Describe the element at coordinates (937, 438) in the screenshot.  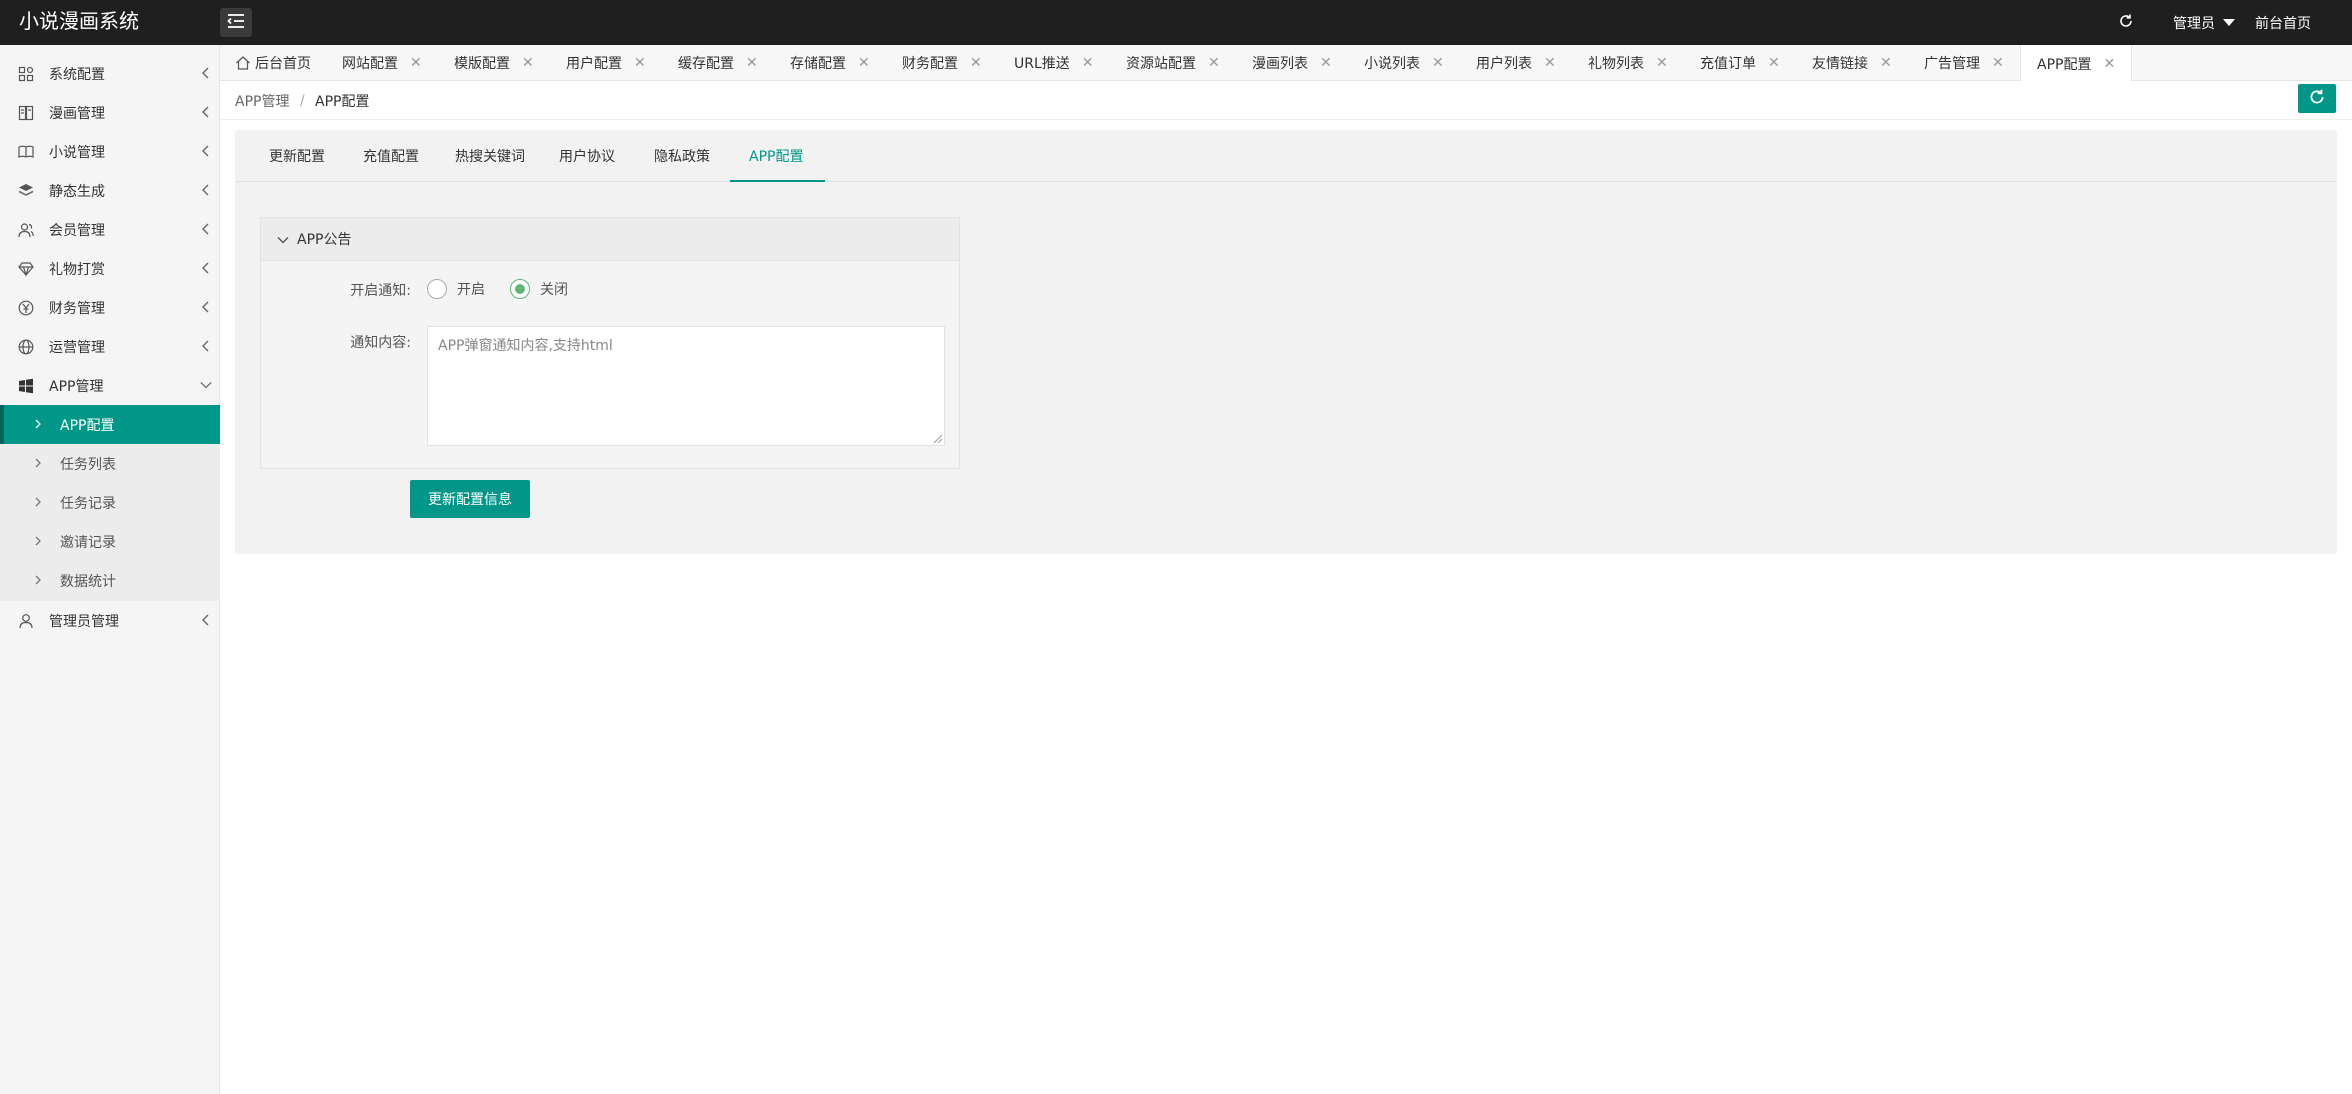
I see `resize-grip-icon` at that location.